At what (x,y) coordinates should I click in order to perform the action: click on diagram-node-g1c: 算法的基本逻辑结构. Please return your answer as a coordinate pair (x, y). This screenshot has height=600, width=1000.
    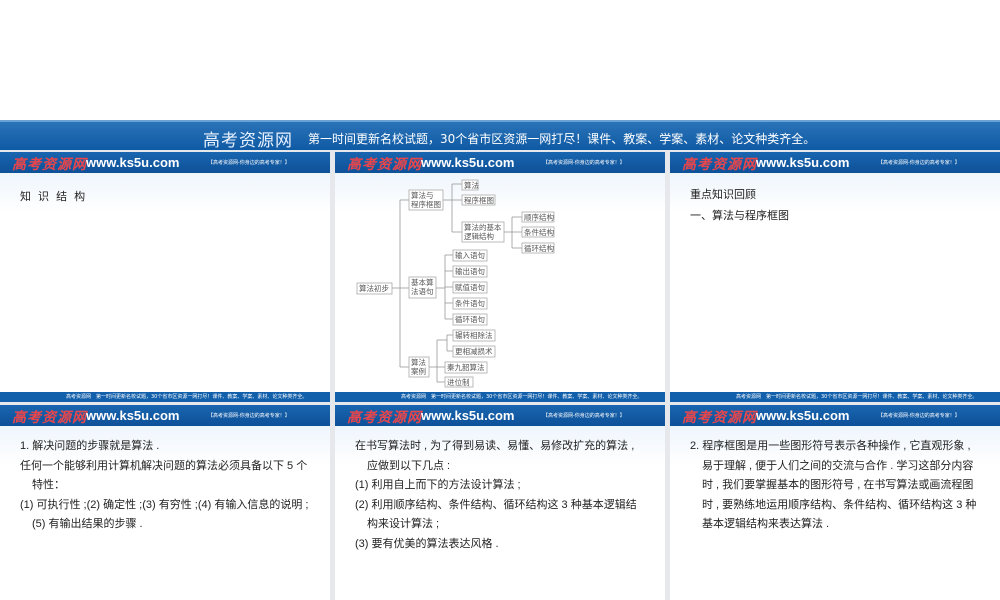
    Looking at the image, I should click on (483, 232).